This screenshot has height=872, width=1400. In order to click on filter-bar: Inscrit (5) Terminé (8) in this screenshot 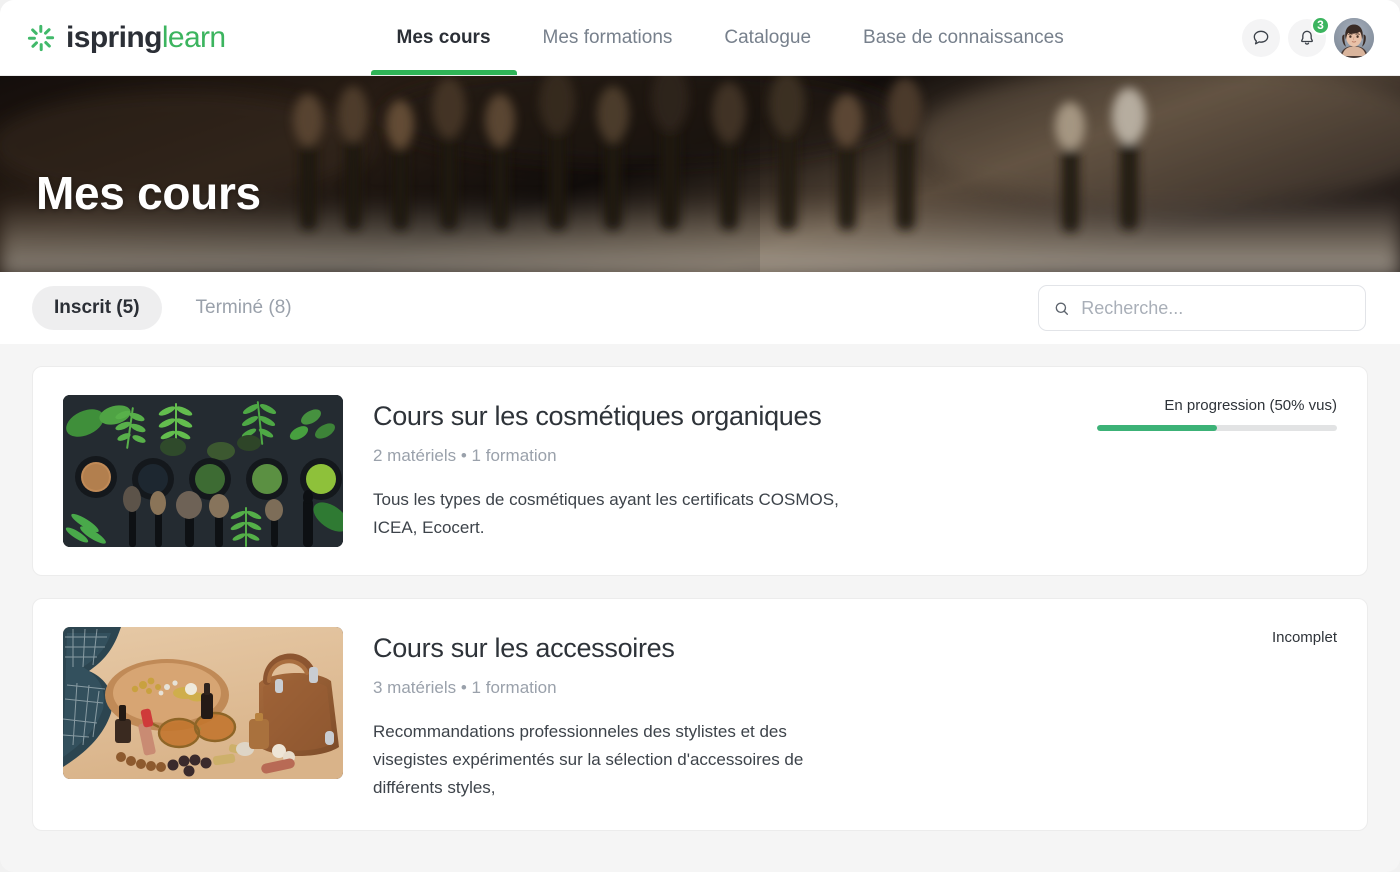, I will do `click(700, 308)`.